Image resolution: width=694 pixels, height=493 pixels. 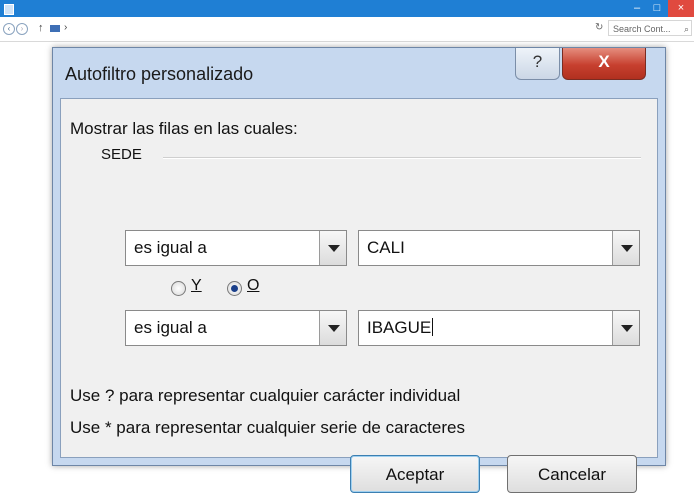 I want to click on condition2-value-text: IBAGUE, so click(x=400, y=328).